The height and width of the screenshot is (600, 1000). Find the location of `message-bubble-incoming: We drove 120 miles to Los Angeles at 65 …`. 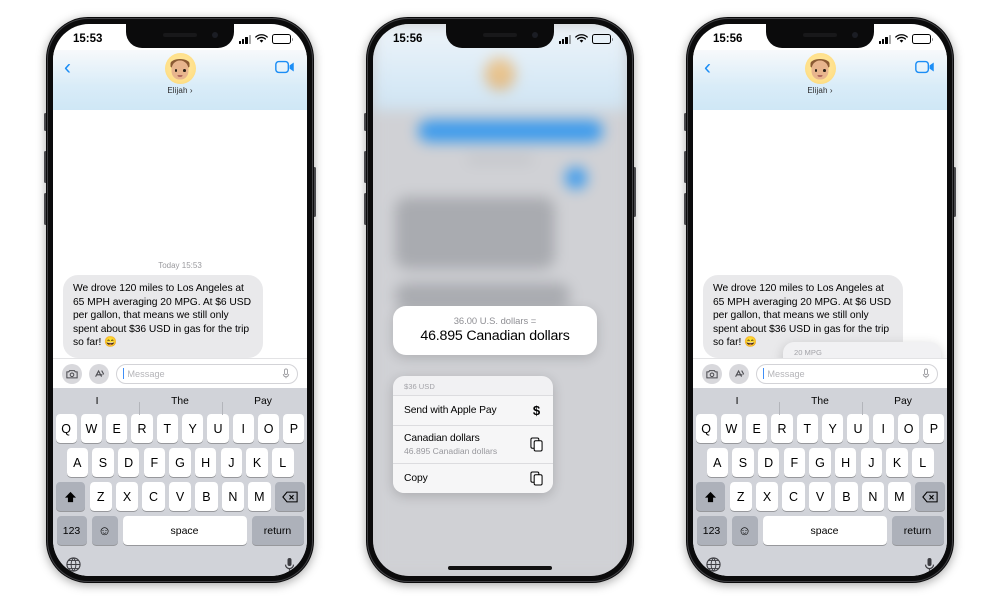

message-bubble-incoming: We drove 120 miles to Los Angeles at 65 … is located at coordinates (163, 316).